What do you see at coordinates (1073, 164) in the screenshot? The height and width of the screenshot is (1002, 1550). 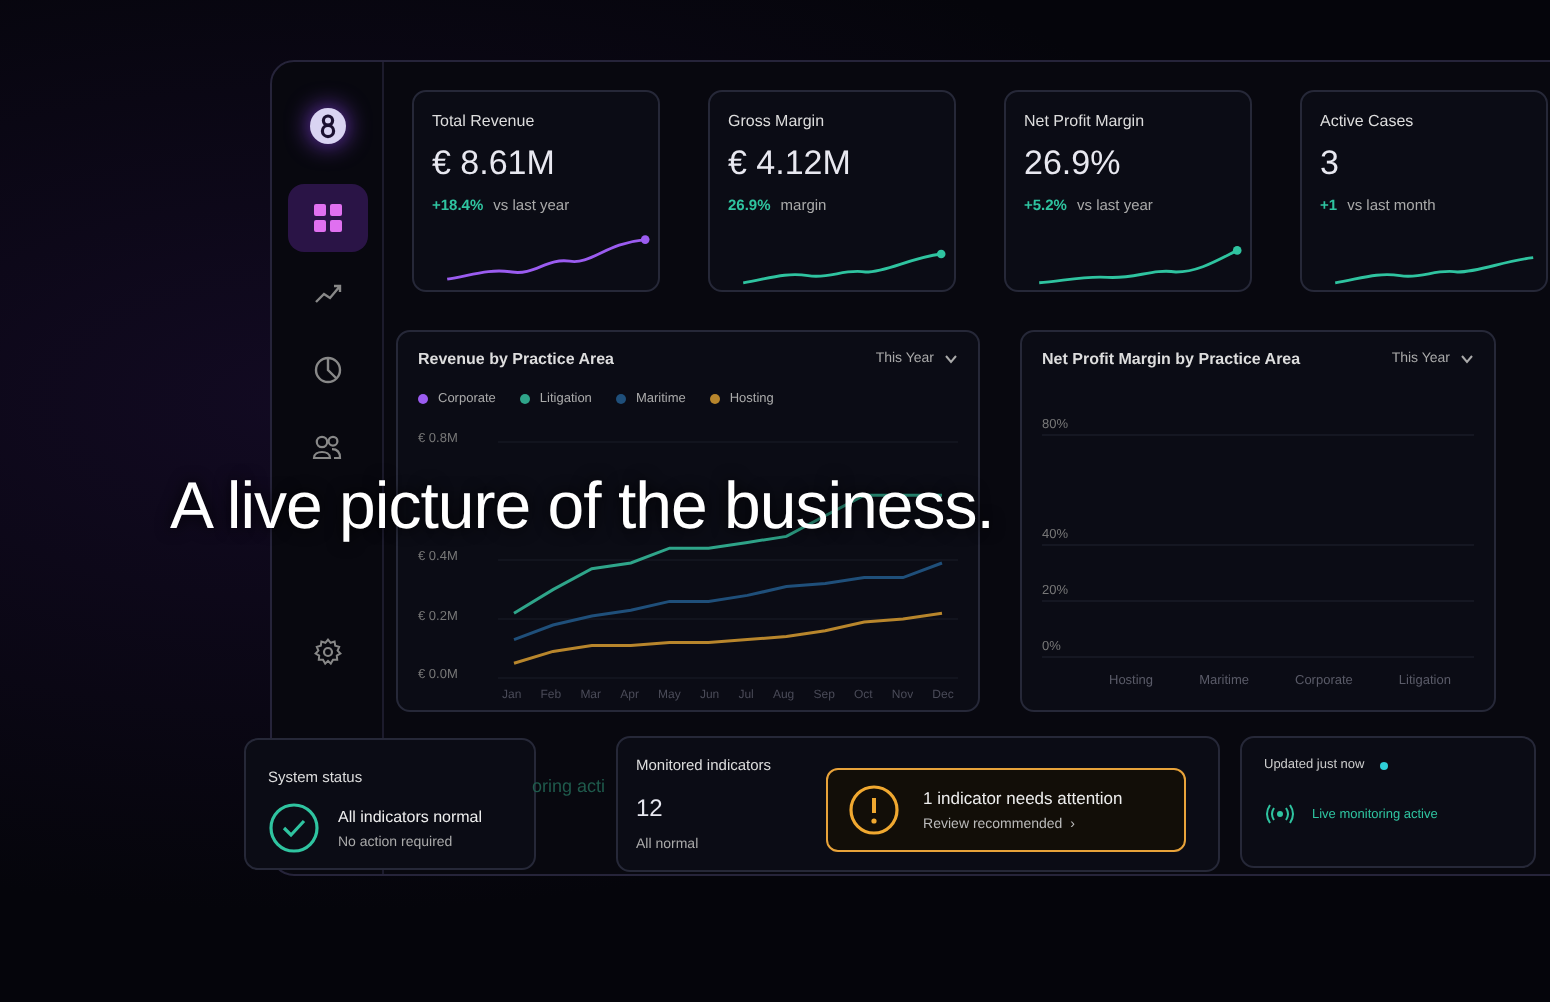 I see `kpi-value: 26.9%` at bounding box center [1073, 164].